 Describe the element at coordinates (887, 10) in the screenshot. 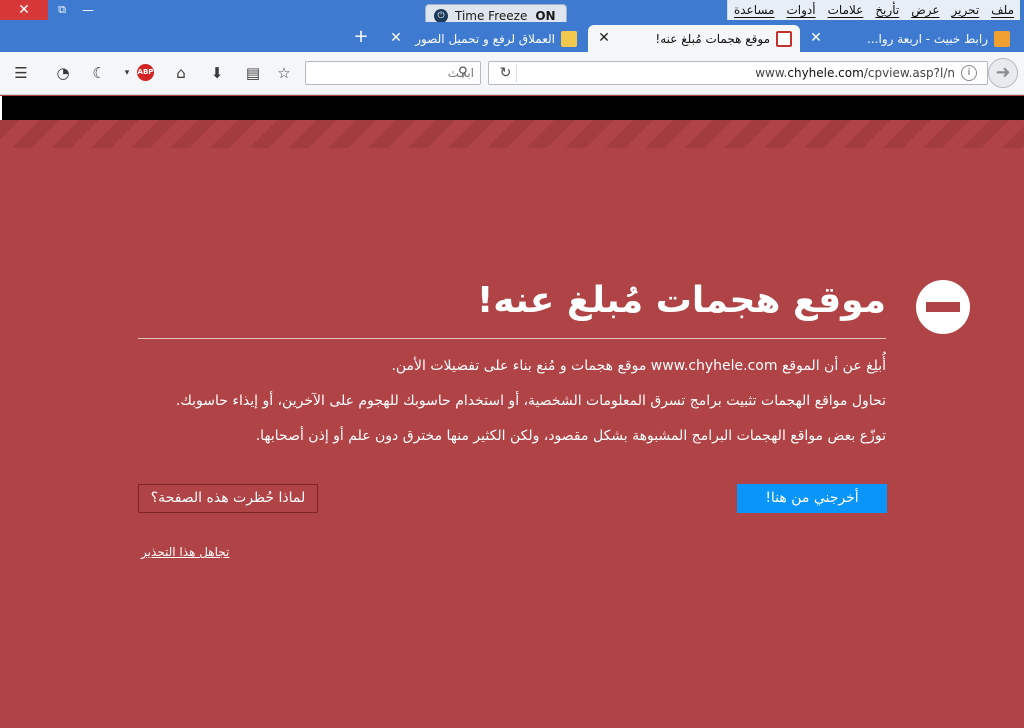

I see `menu-history: تأريخ` at that location.